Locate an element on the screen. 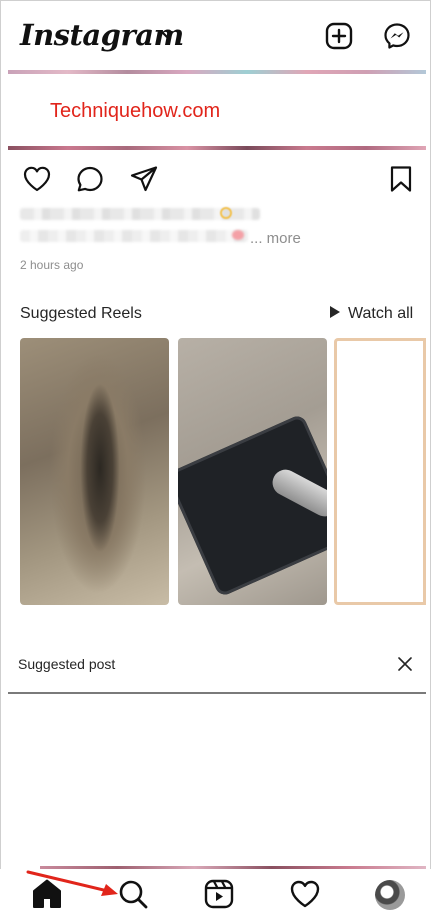  activity-heart-icon is located at coordinates (305, 894).